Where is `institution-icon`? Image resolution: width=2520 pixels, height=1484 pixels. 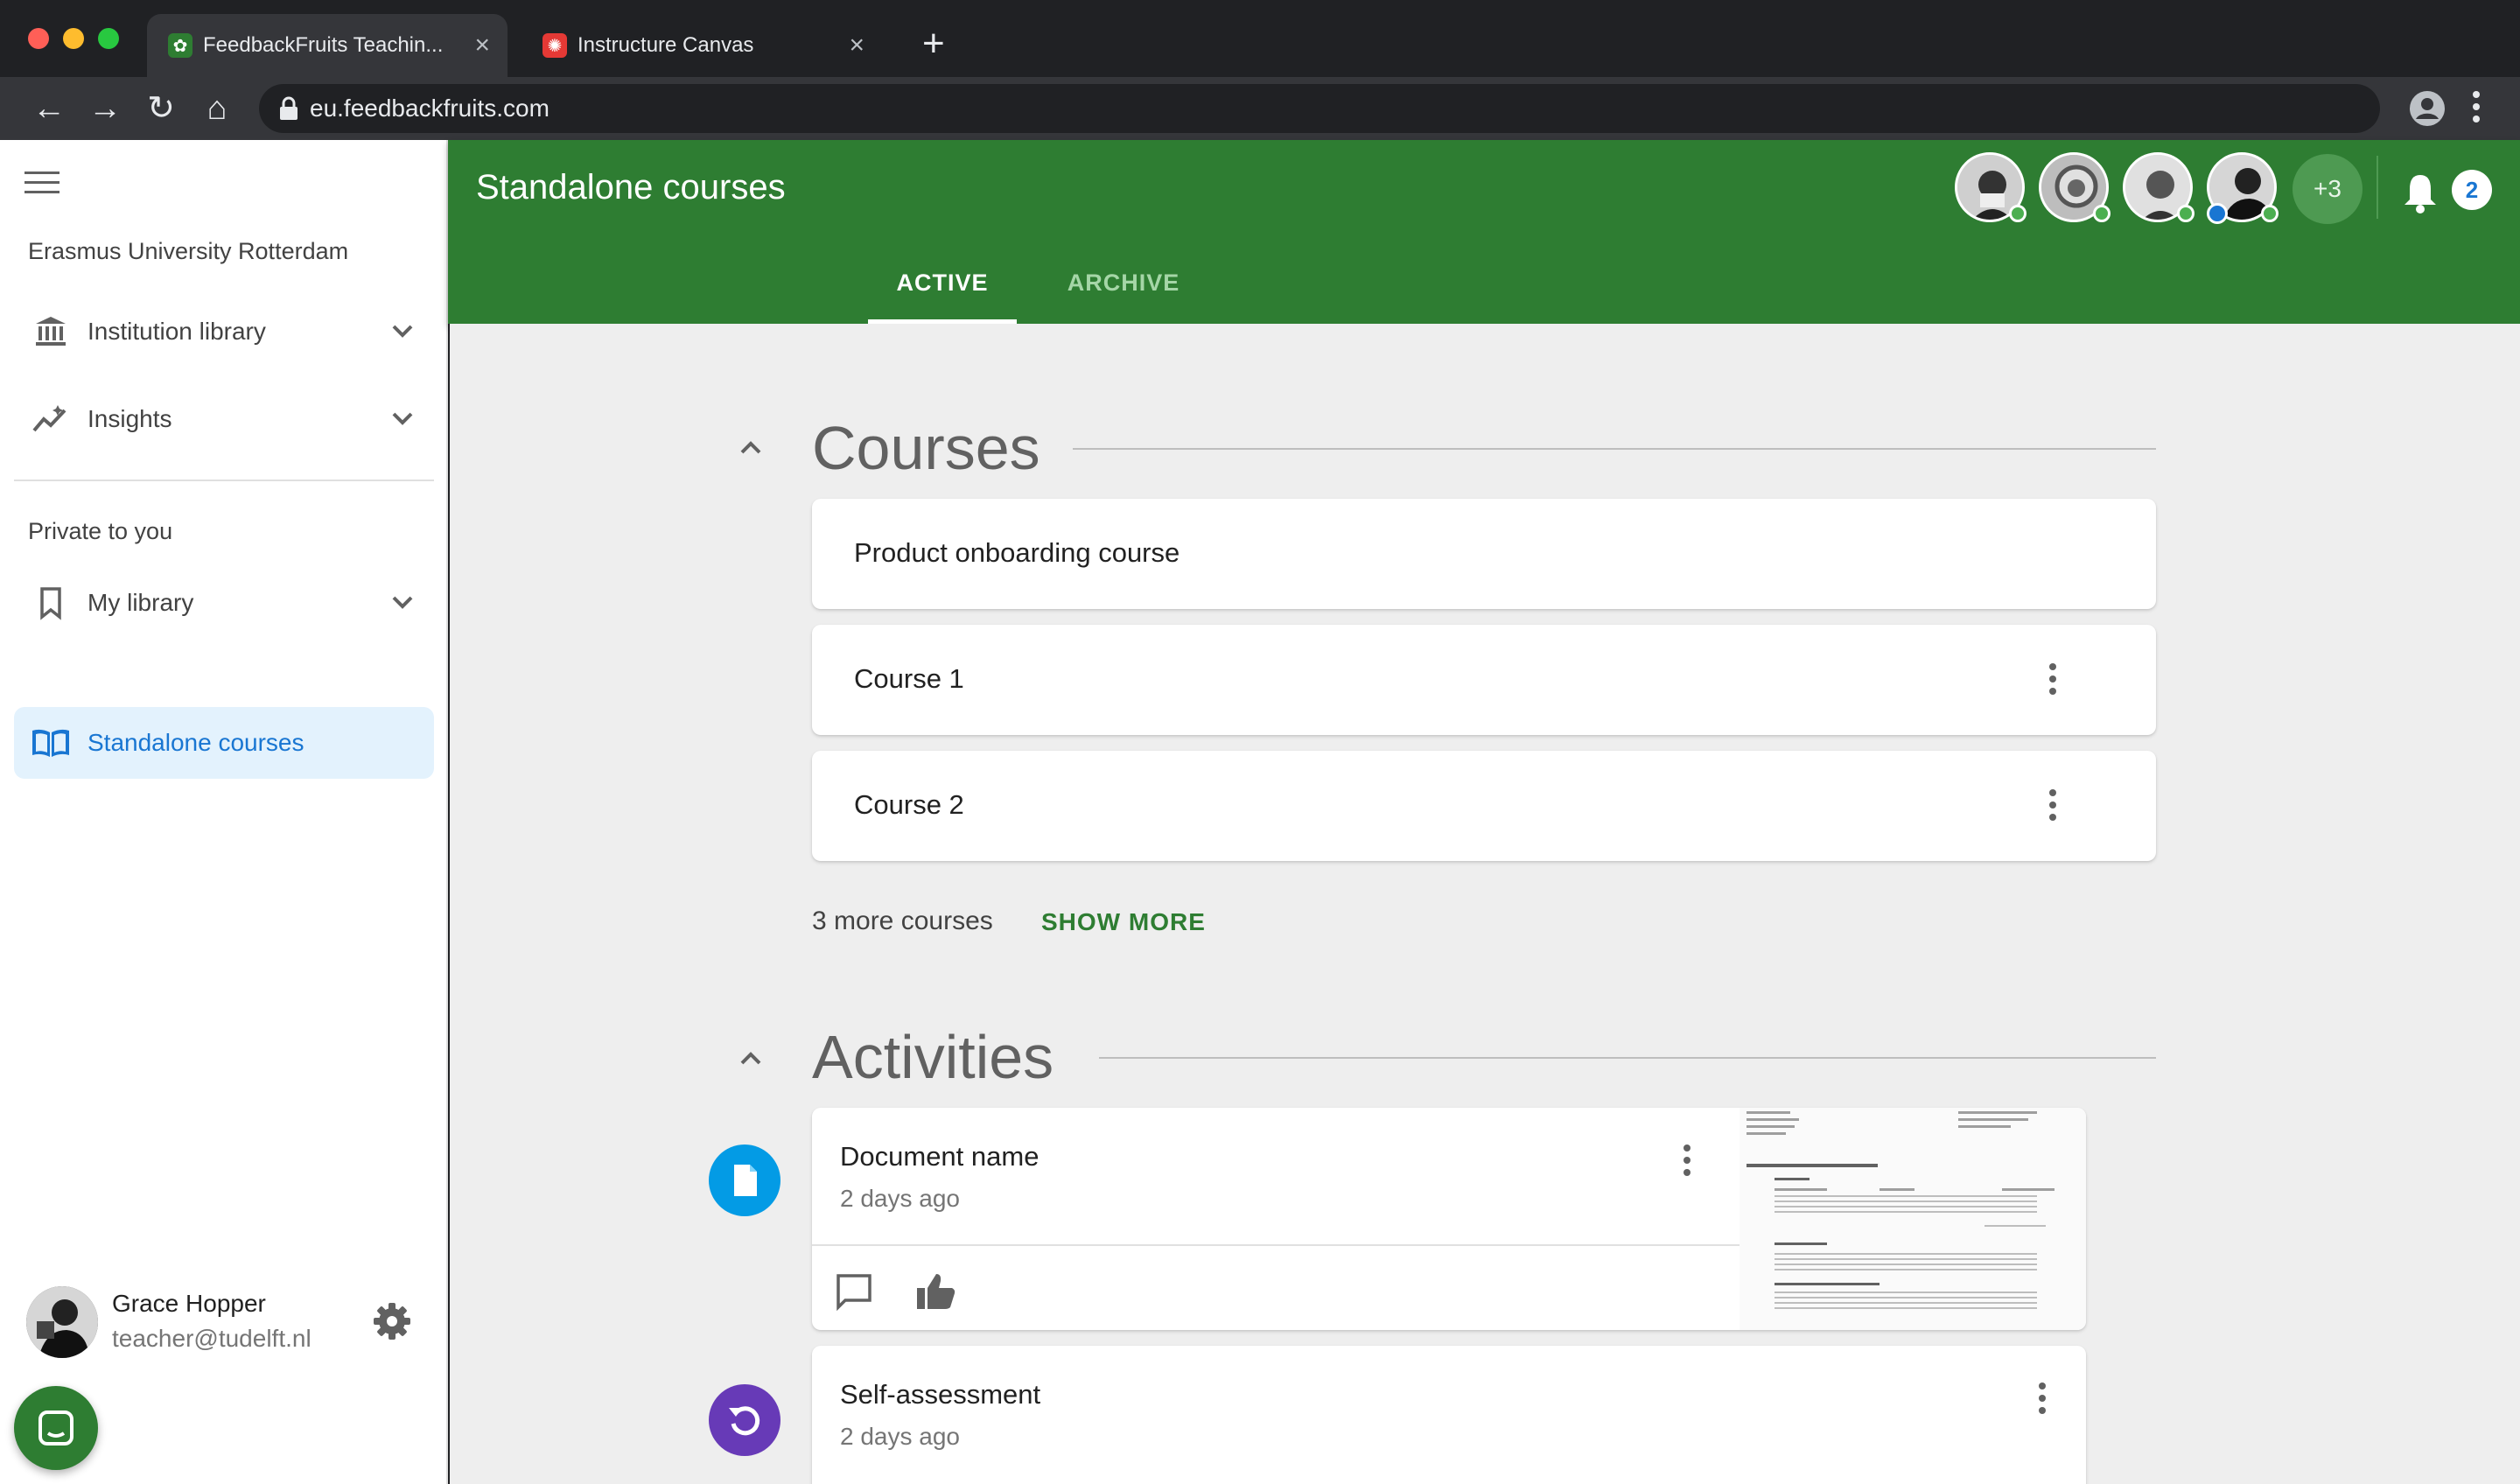
institution-icon is located at coordinates (51, 332).